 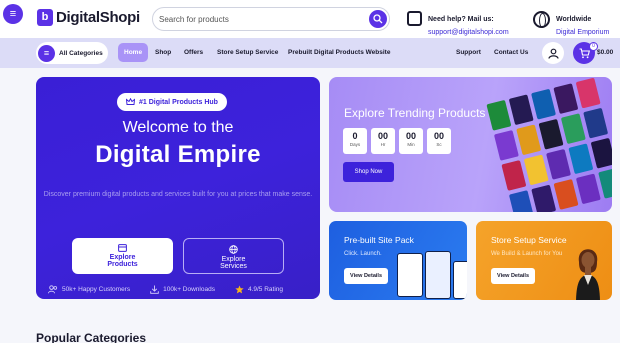 What do you see at coordinates (193, 52) in the screenshot?
I see `nav-offers: Offers` at bounding box center [193, 52].